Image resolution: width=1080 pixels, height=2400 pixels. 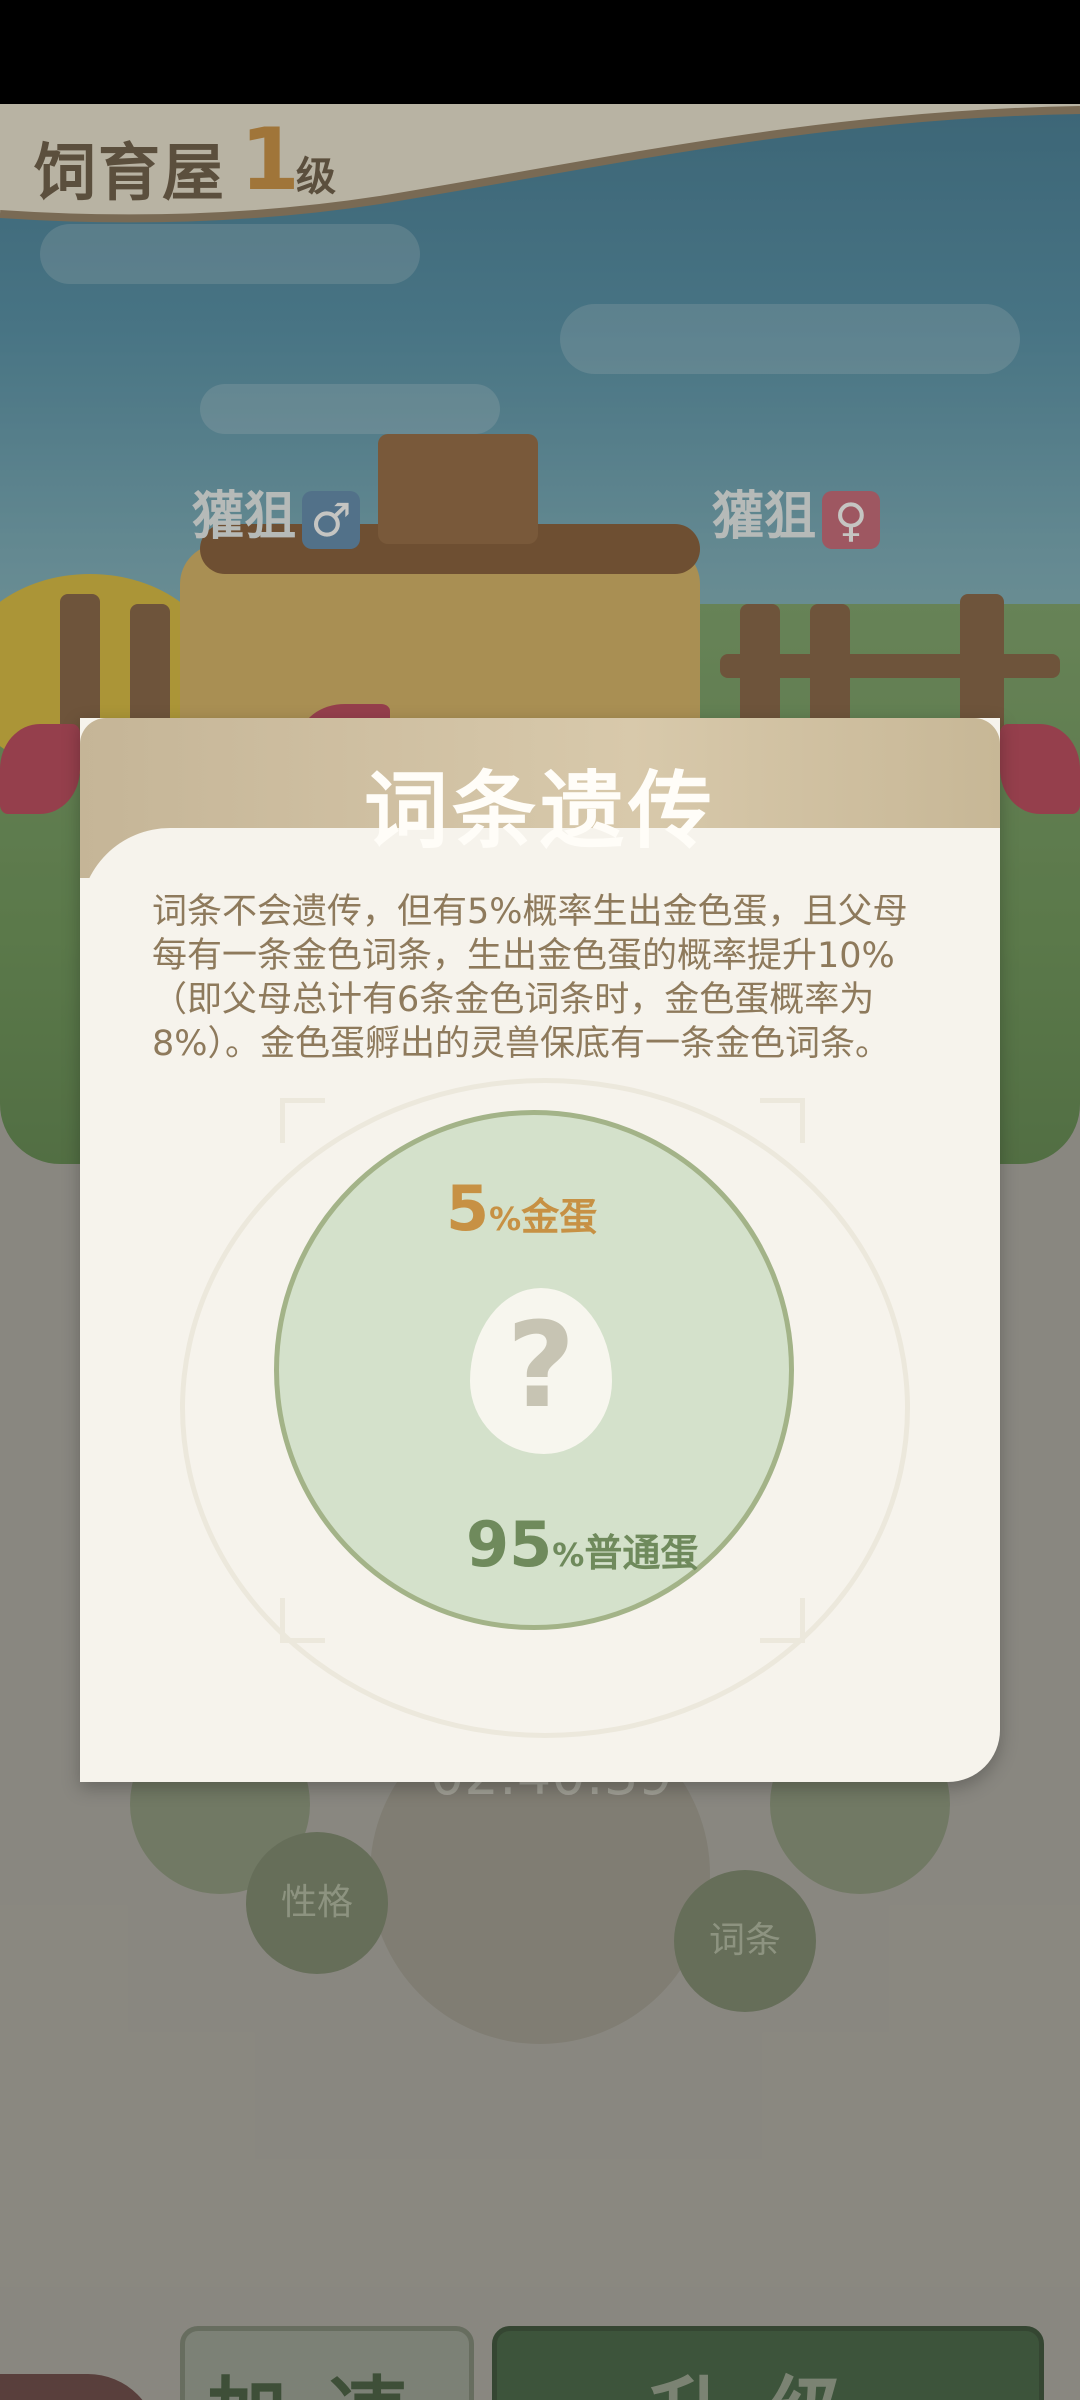 I want to click on gold-egg-label: 金蛋, so click(x=559, y=1217).